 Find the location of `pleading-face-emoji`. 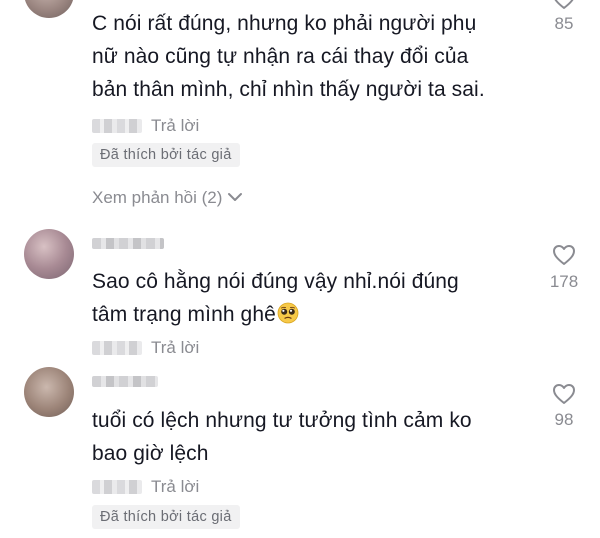

pleading-face-emoji is located at coordinates (288, 312).